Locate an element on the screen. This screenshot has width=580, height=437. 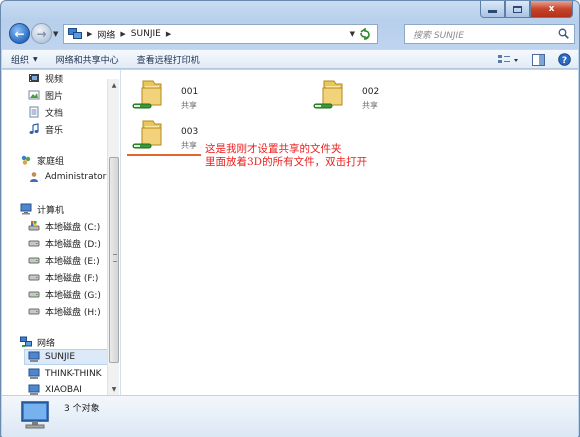
sidebar-item-label: 本地磁盘 (D:) is located at coordinates (73, 244).